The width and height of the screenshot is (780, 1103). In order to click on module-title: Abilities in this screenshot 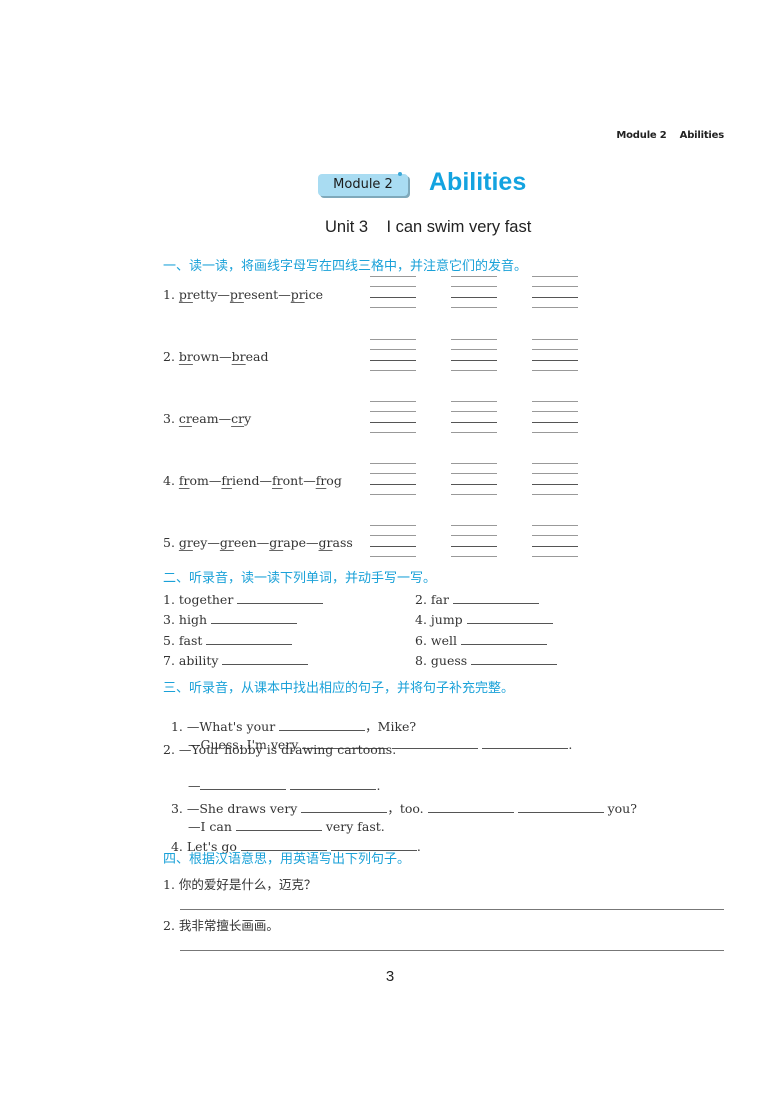, I will do `click(478, 182)`.